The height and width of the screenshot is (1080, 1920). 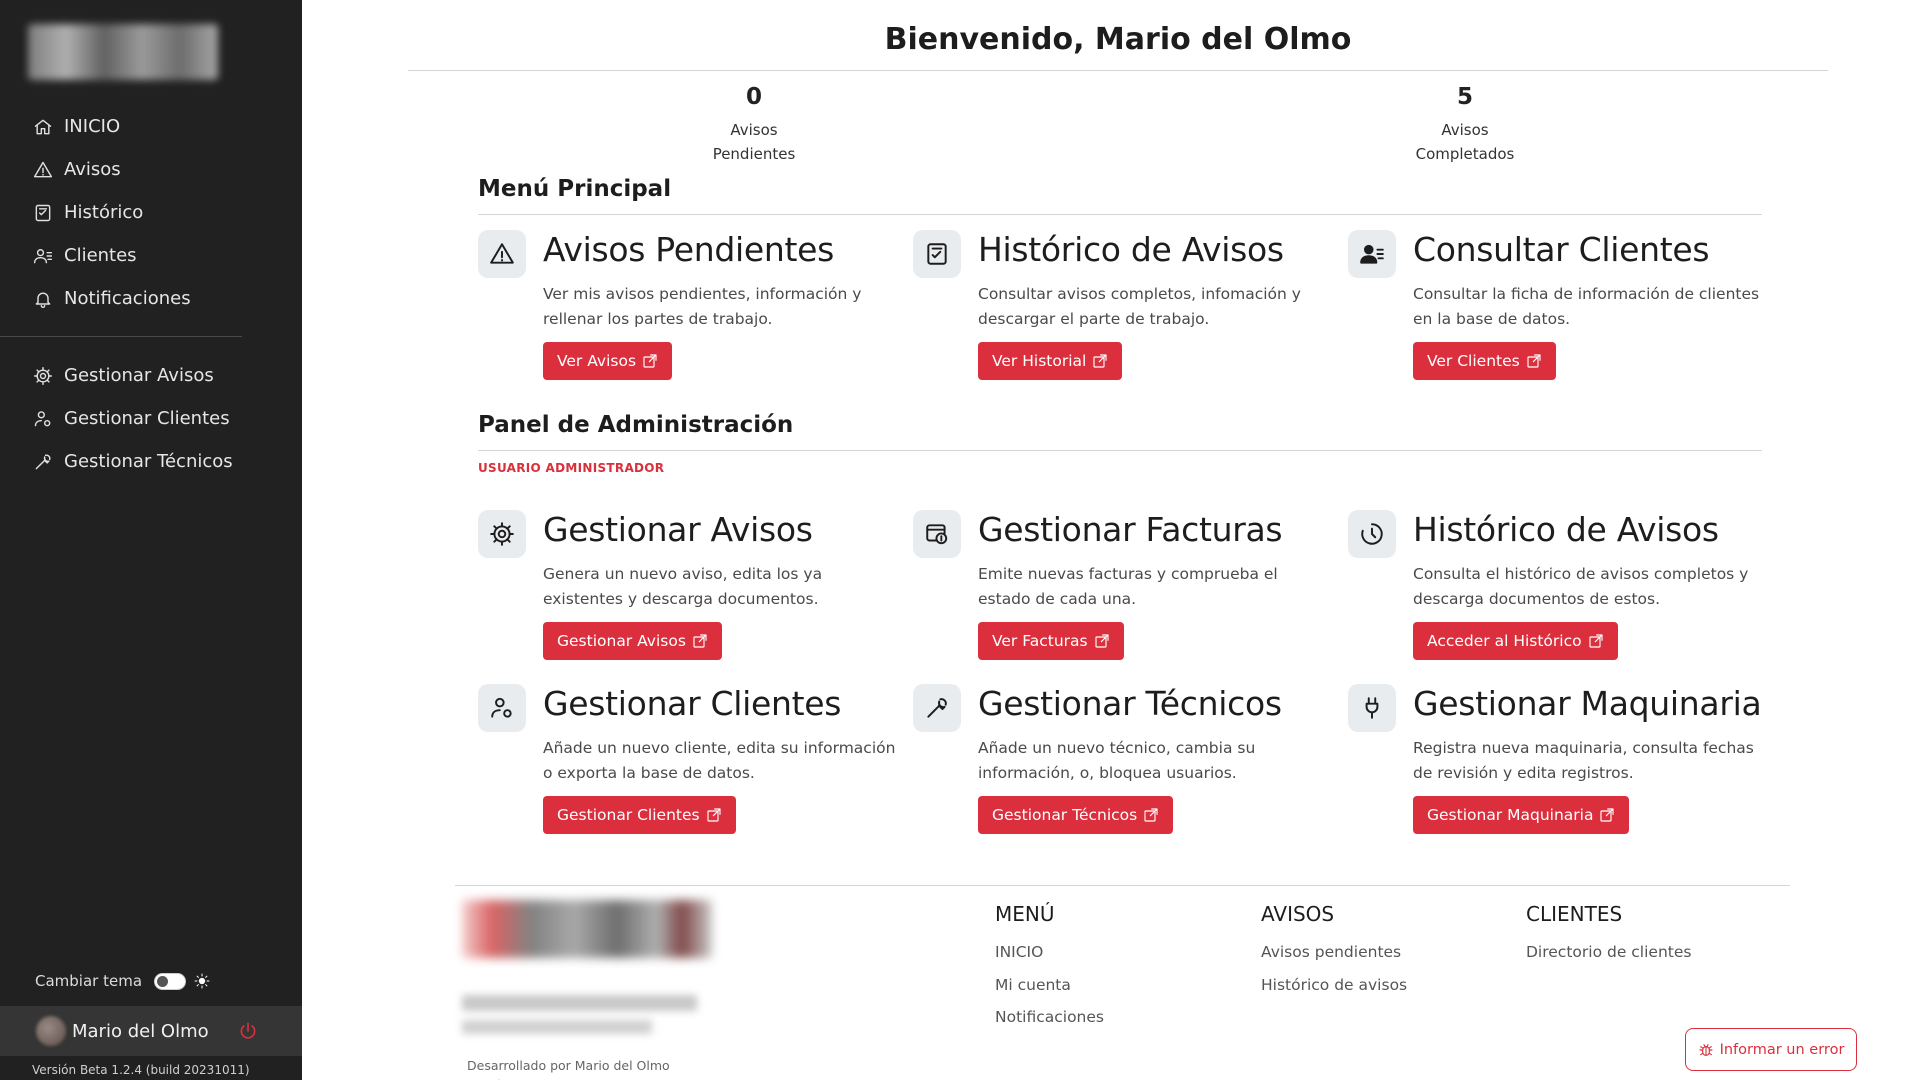 I want to click on person-gear-icon, so click(x=502, y=708).